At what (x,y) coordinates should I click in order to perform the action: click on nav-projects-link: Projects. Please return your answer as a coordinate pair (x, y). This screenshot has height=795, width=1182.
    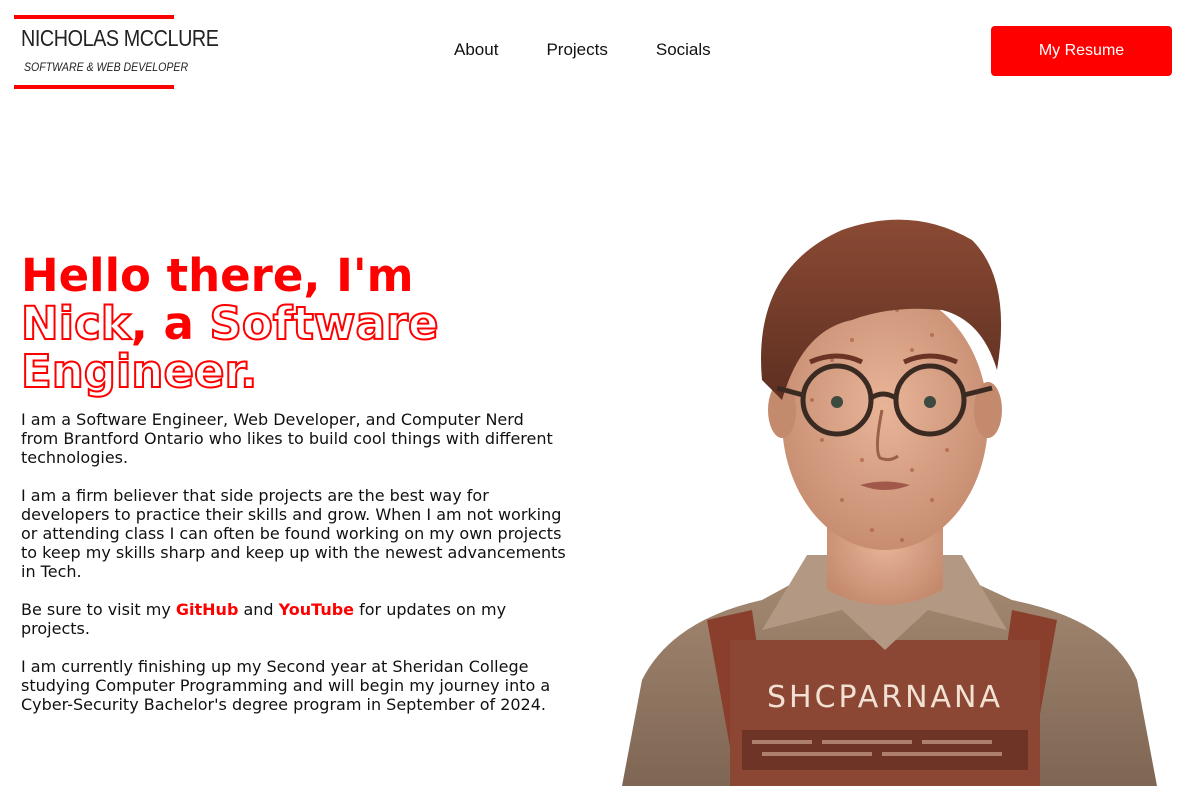
    Looking at the image, I should click on (576, 50).